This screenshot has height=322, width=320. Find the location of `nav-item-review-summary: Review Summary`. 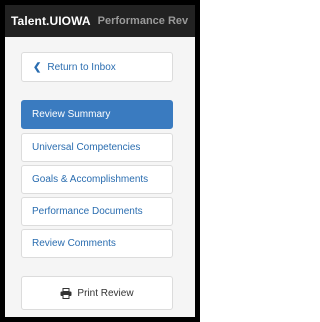

nav-item-review-summary: Review Summary is located at coordinates (97, 114).